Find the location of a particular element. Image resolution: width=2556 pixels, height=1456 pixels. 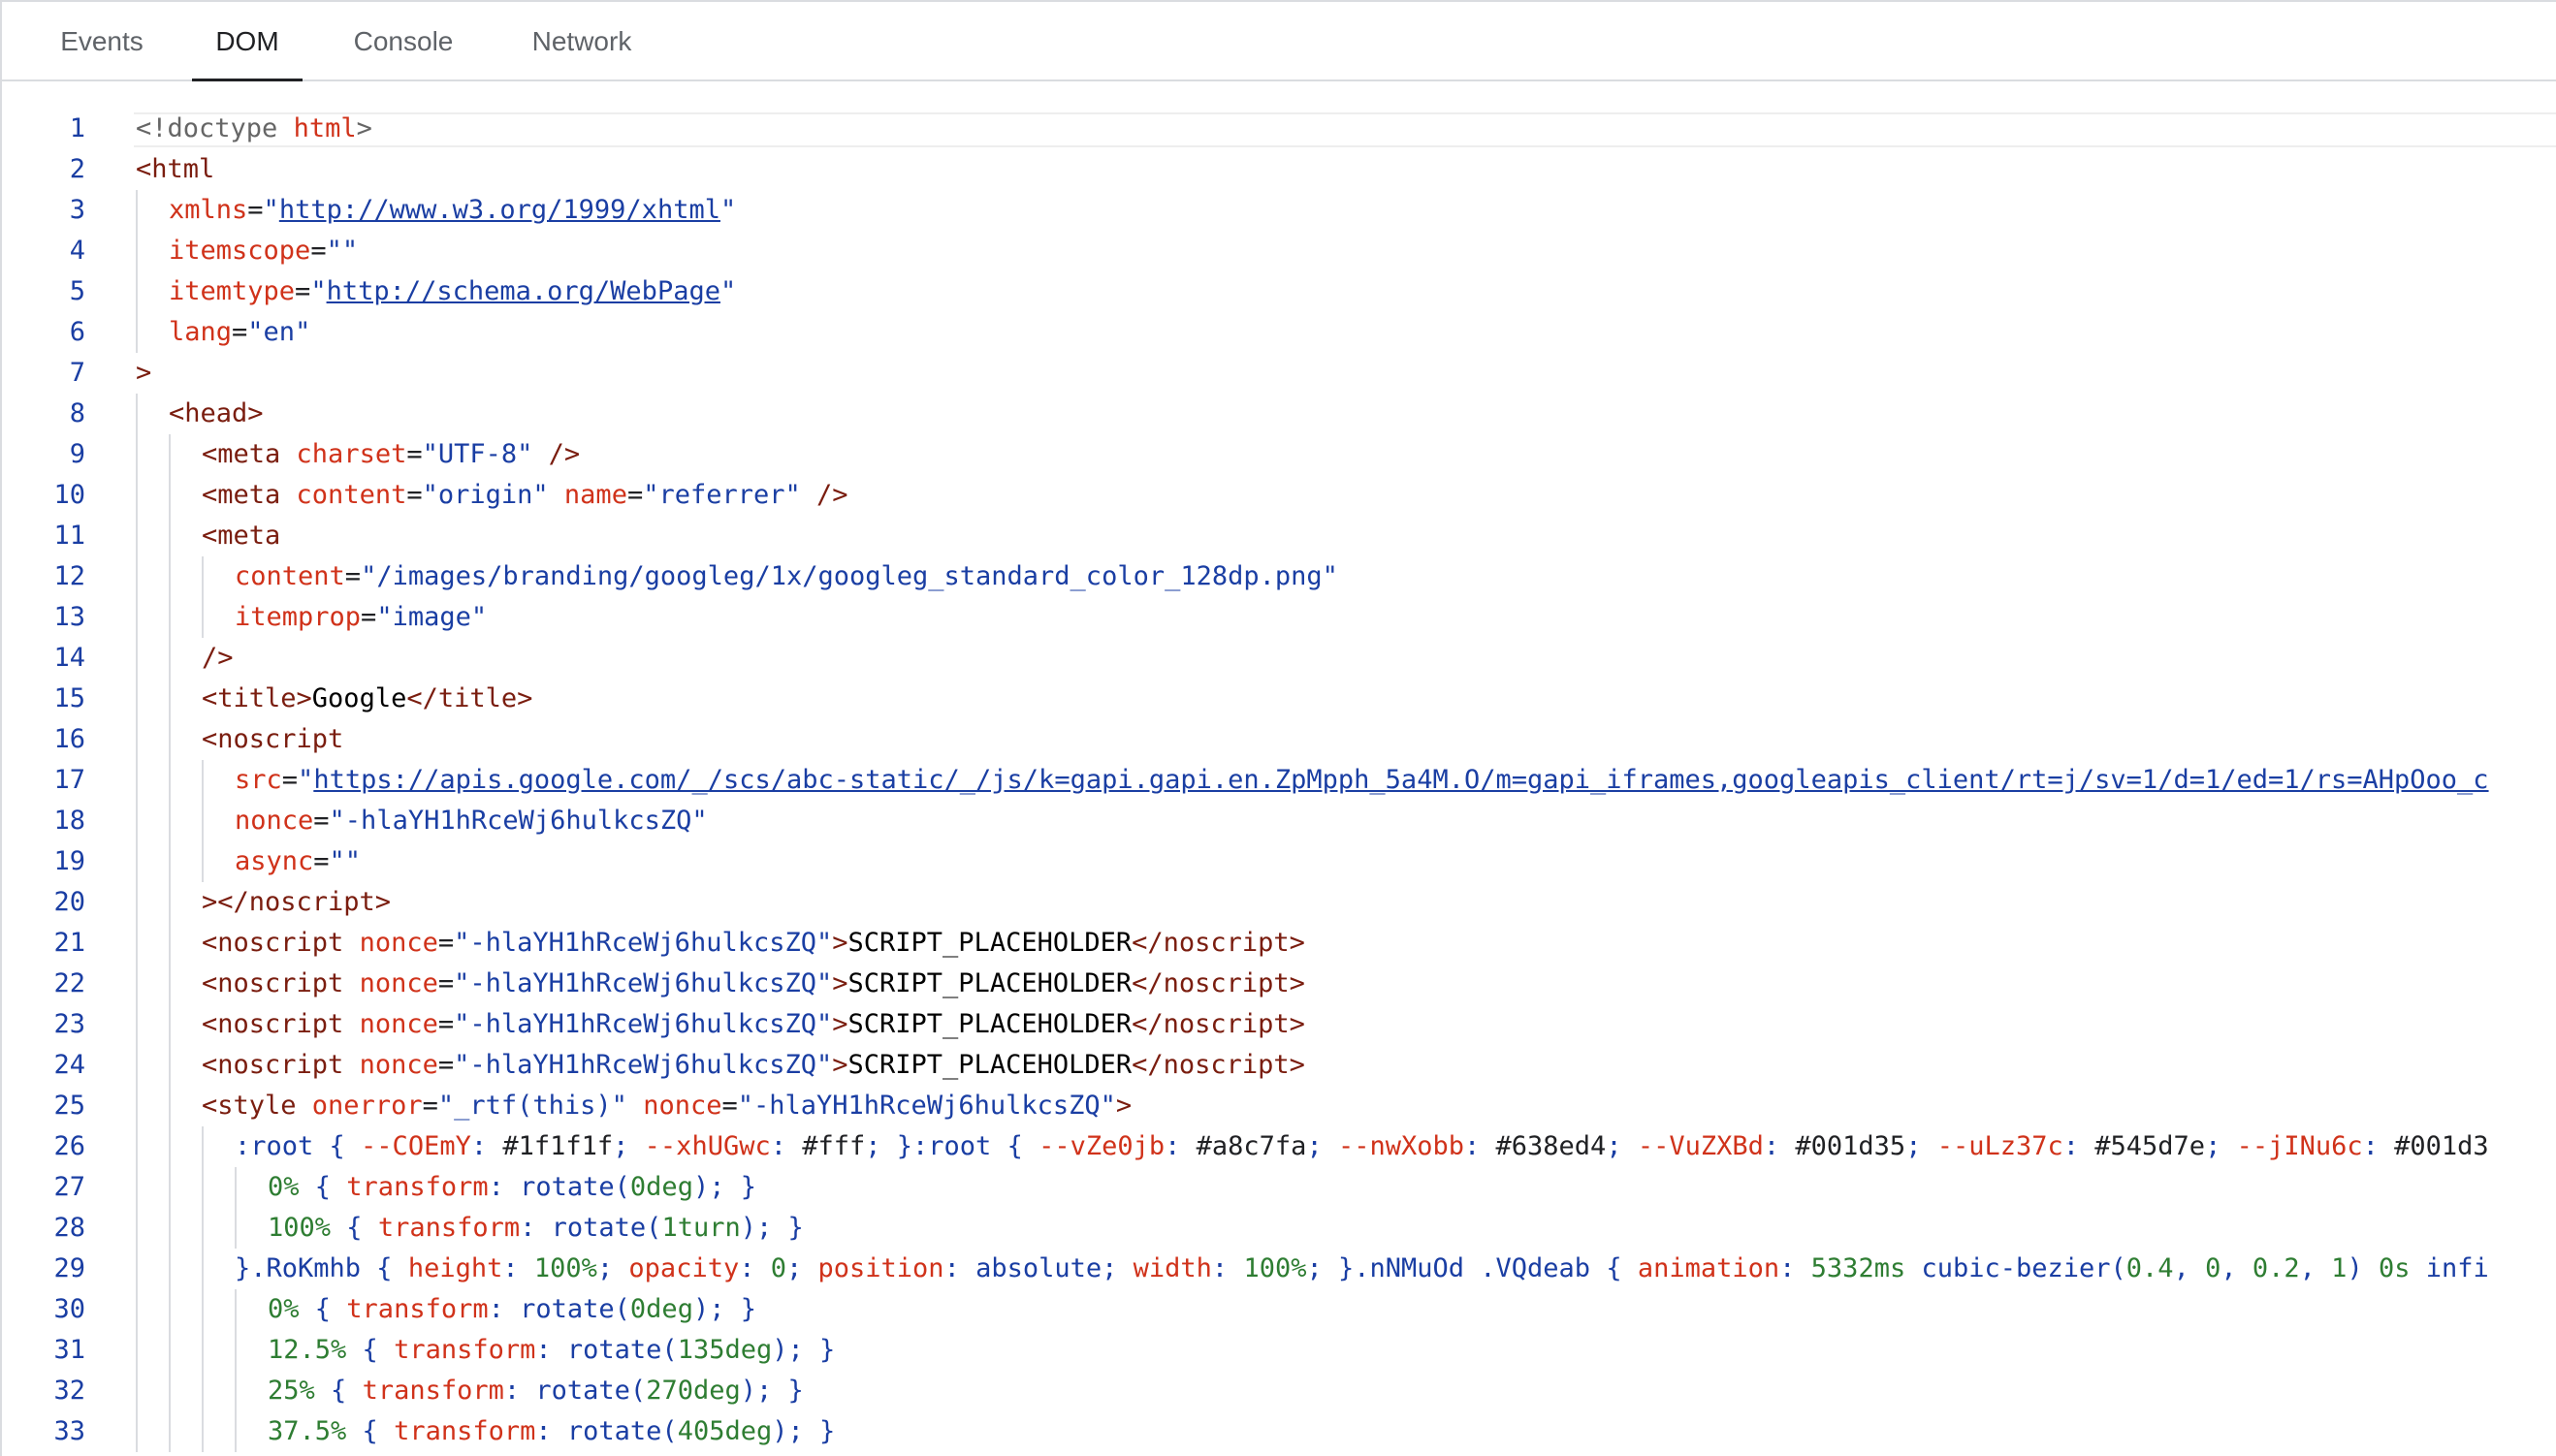

code-line: 8 <head> is located at coordinates (1279, 414).